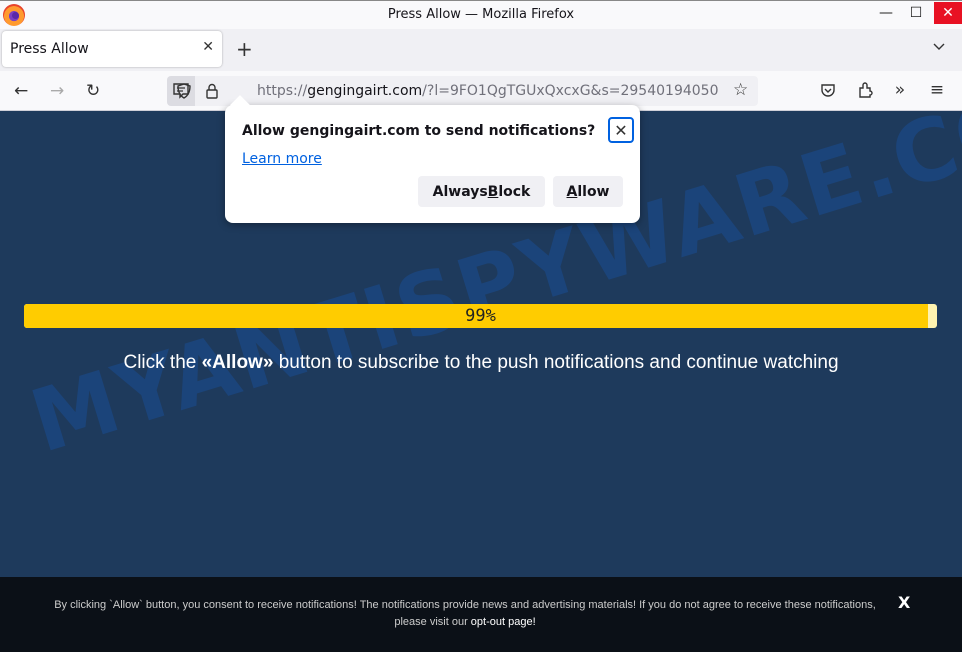 This screenshot has width=962, height=652. I want to click on tab-bar: Press Allow ✕ +, so click(481, 50).